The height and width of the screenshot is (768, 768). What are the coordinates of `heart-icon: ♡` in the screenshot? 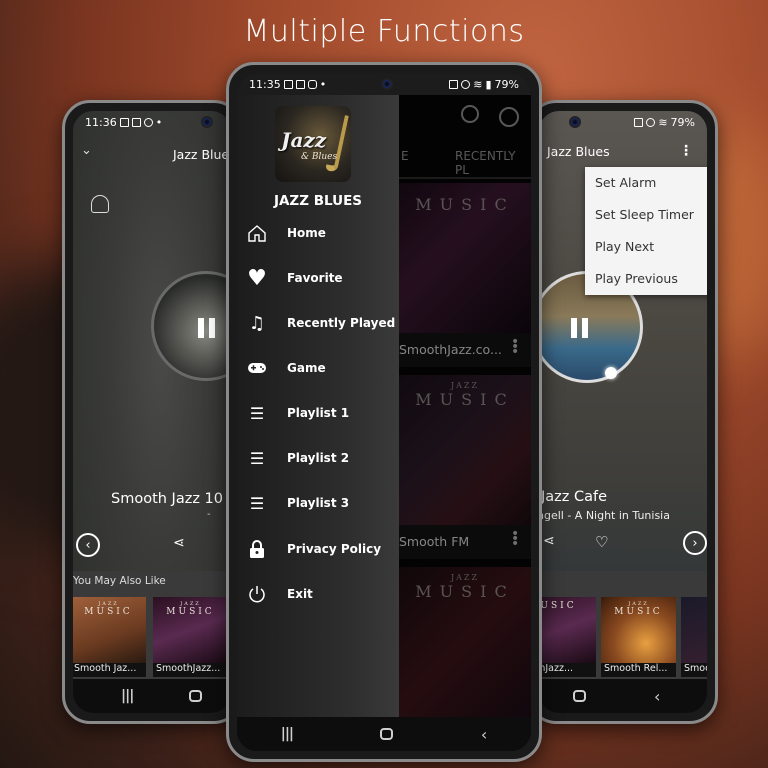 It's located at (601, 542).